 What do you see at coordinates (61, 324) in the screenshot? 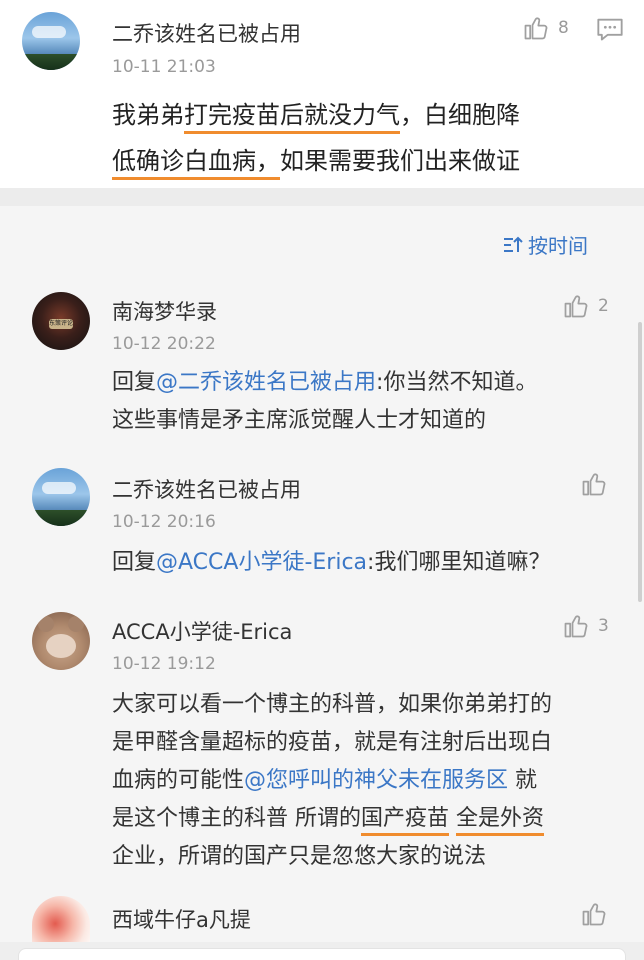
I see `avatar-badge: 东策评论` at bounding box center [61, 324].